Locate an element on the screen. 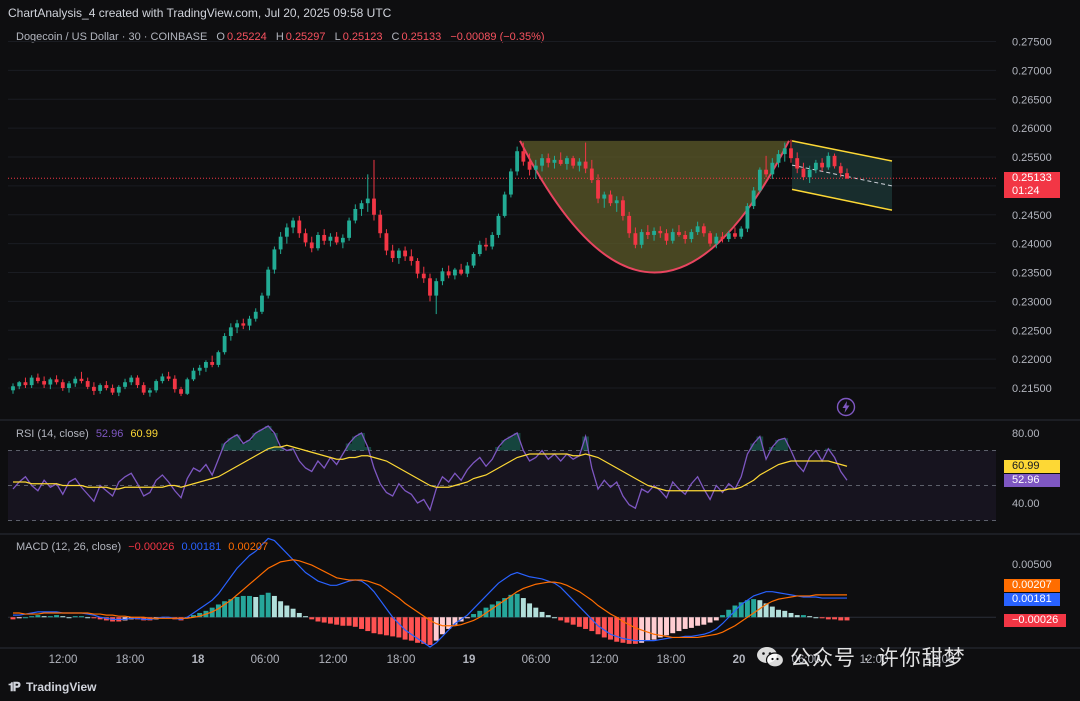  macd-line-price-box: 0.00181 is located at coordinates (1032, 599).